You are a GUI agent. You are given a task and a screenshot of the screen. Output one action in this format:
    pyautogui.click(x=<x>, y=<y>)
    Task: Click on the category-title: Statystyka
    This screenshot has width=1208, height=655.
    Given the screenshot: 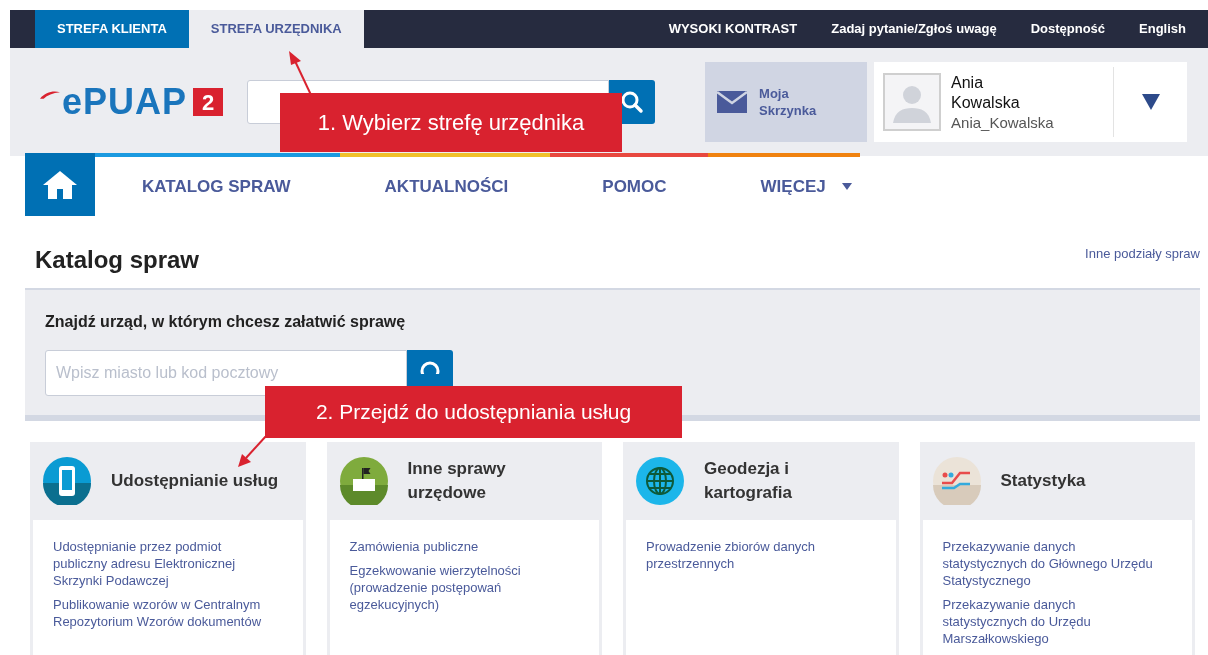 What is the action you would take?
    pyautogui.click(x=1043, y=481)
    